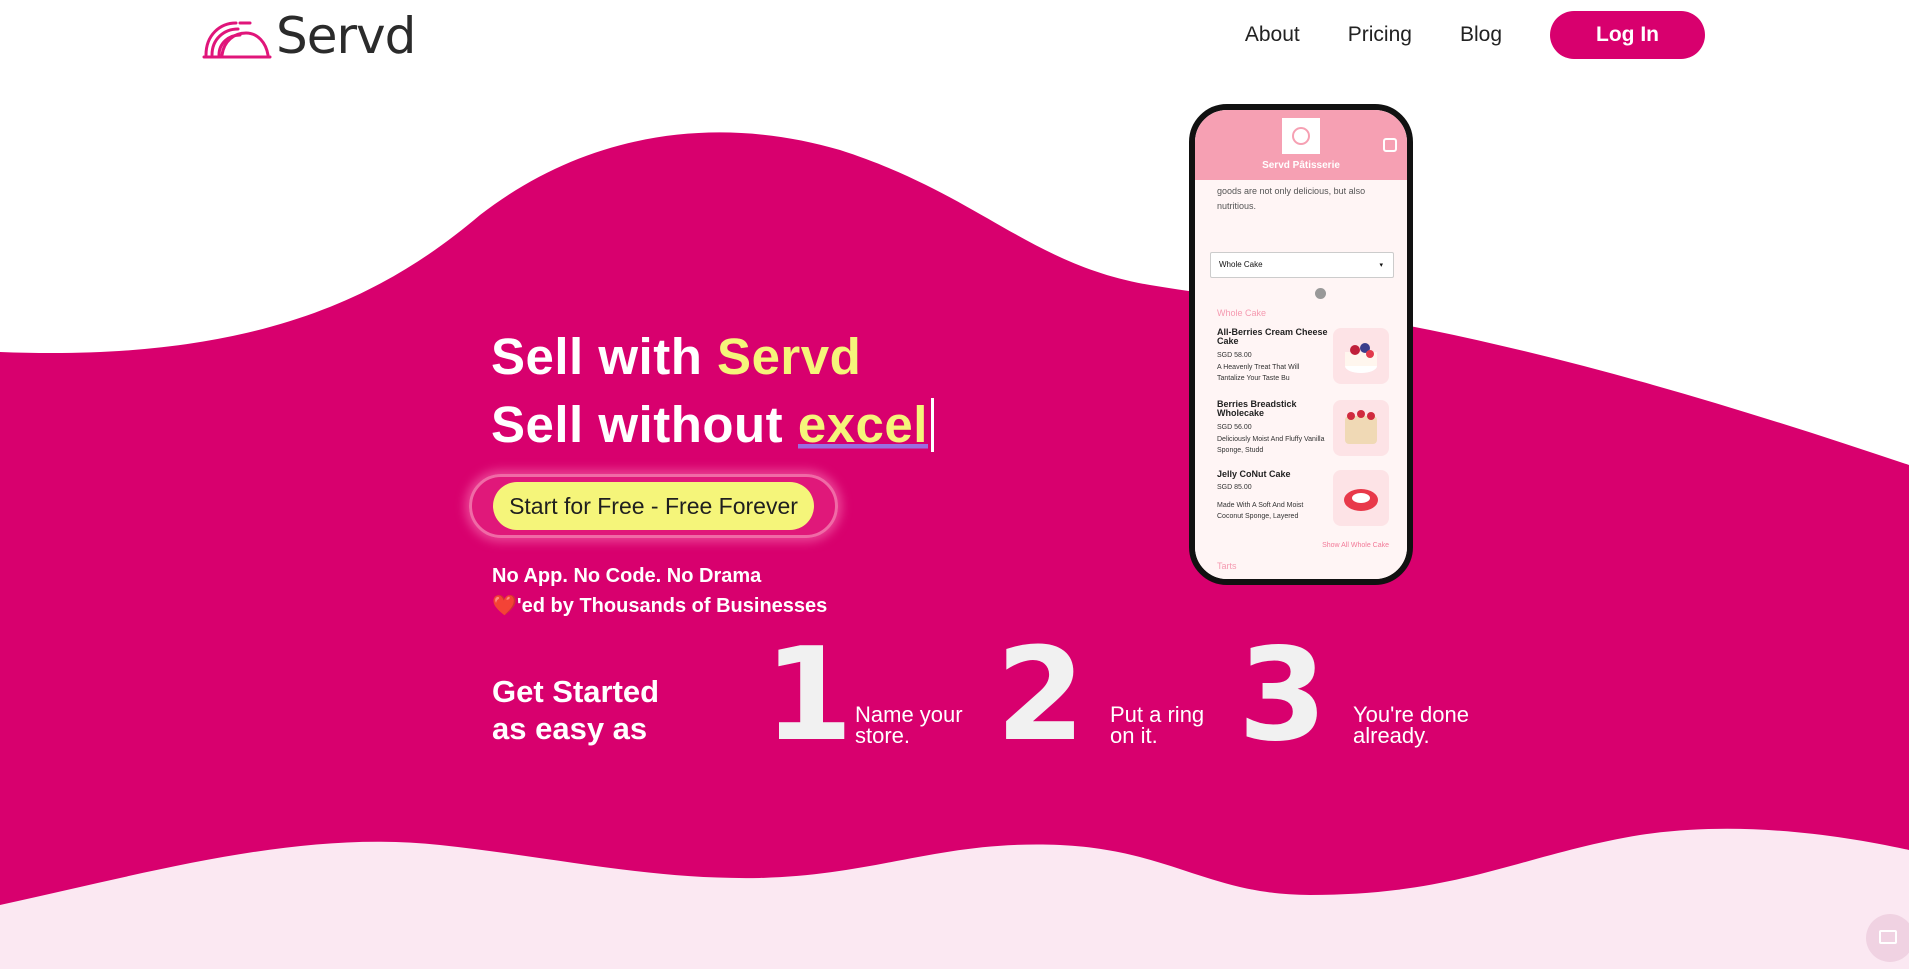 The image size is (1909, 969). Describe the element at coordinates (1234, 355) in the screenshot. I see `product-price: SGD 58.00` at that location.